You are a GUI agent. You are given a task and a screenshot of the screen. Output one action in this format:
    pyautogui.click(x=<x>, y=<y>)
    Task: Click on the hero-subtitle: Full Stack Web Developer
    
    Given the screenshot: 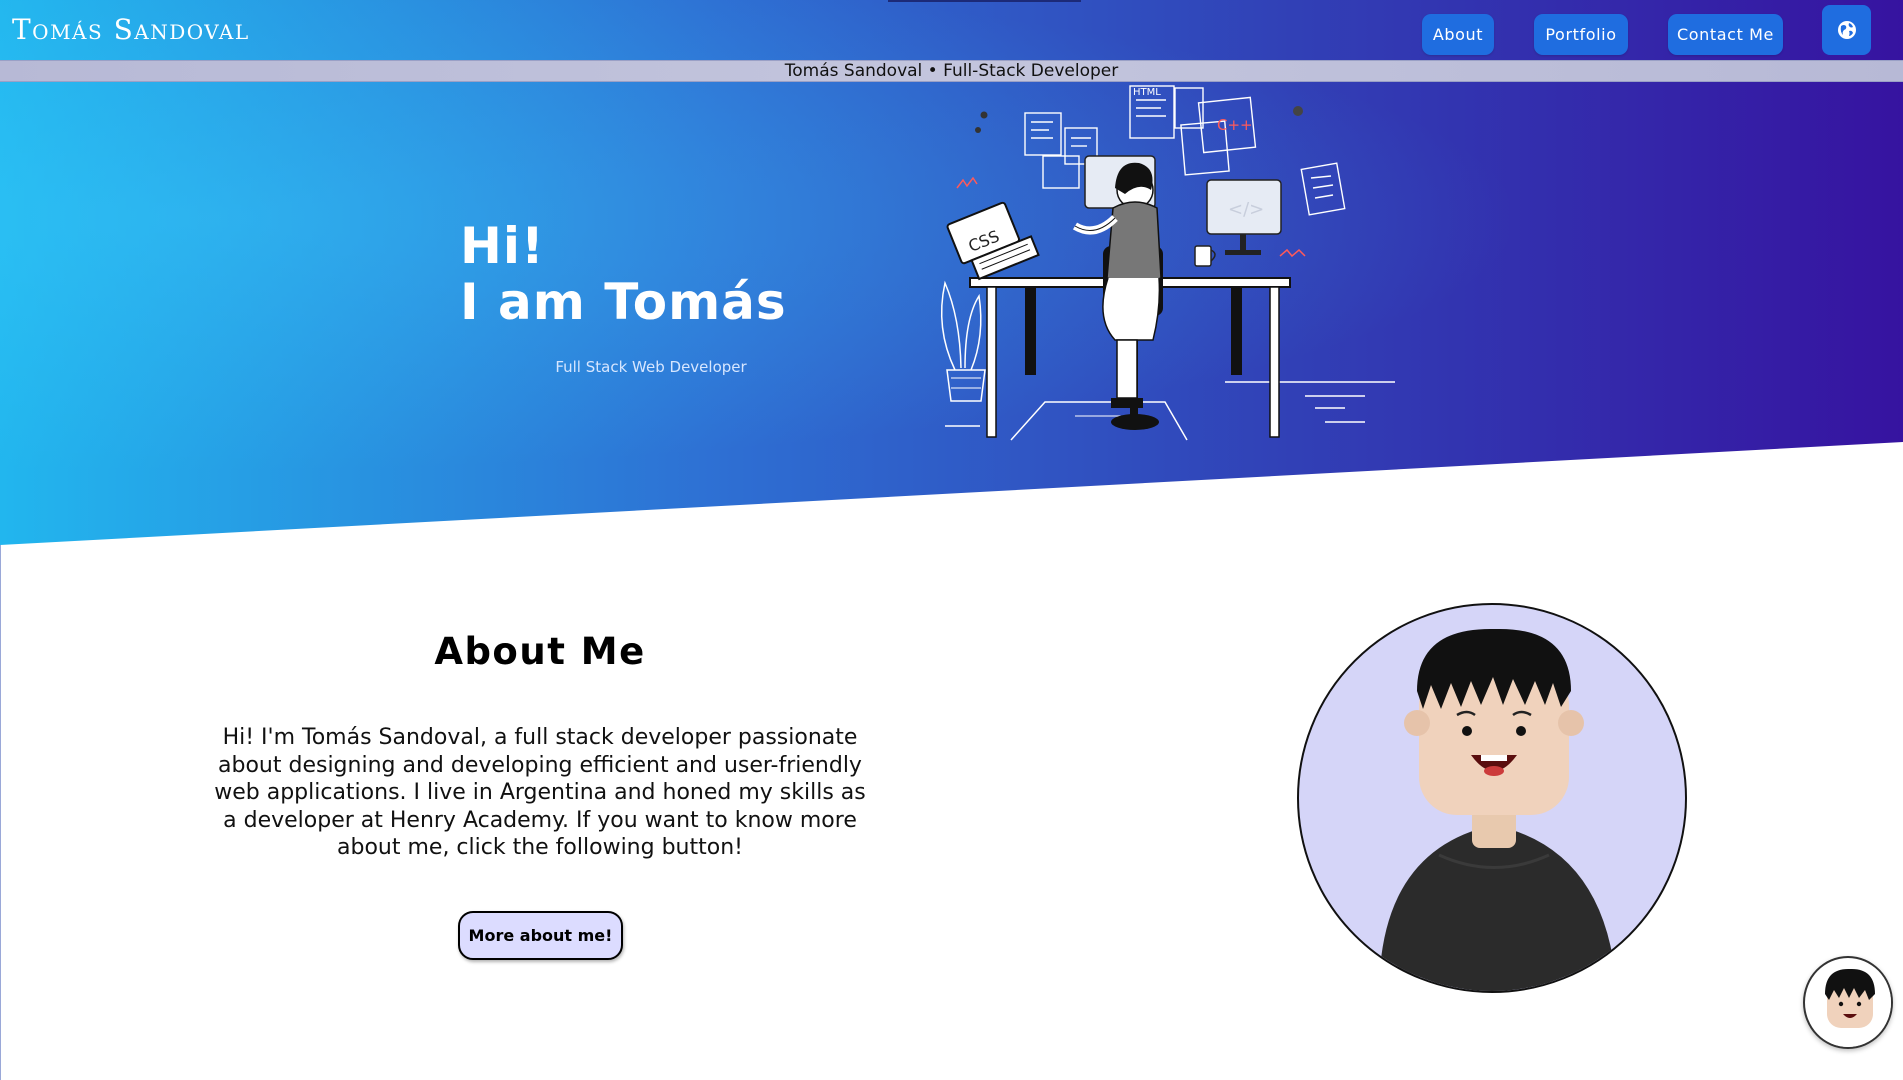 What is the action you would take?
    pyautogui.click(x=651, y=367)
    